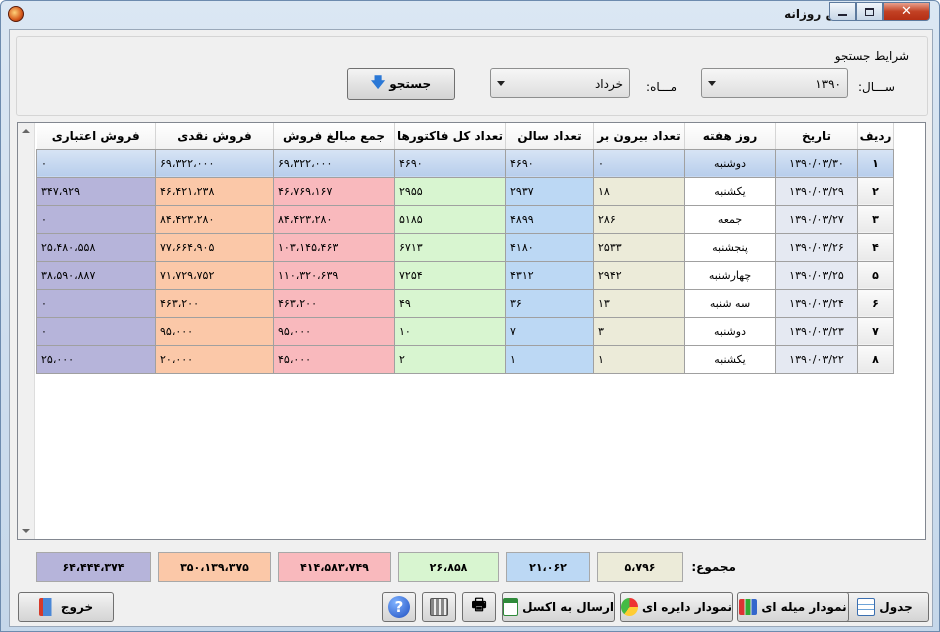  Describe the element at coordinates (450, 219) in the screenshot. I see `table-cell: ۵۱۸۵` at that location.